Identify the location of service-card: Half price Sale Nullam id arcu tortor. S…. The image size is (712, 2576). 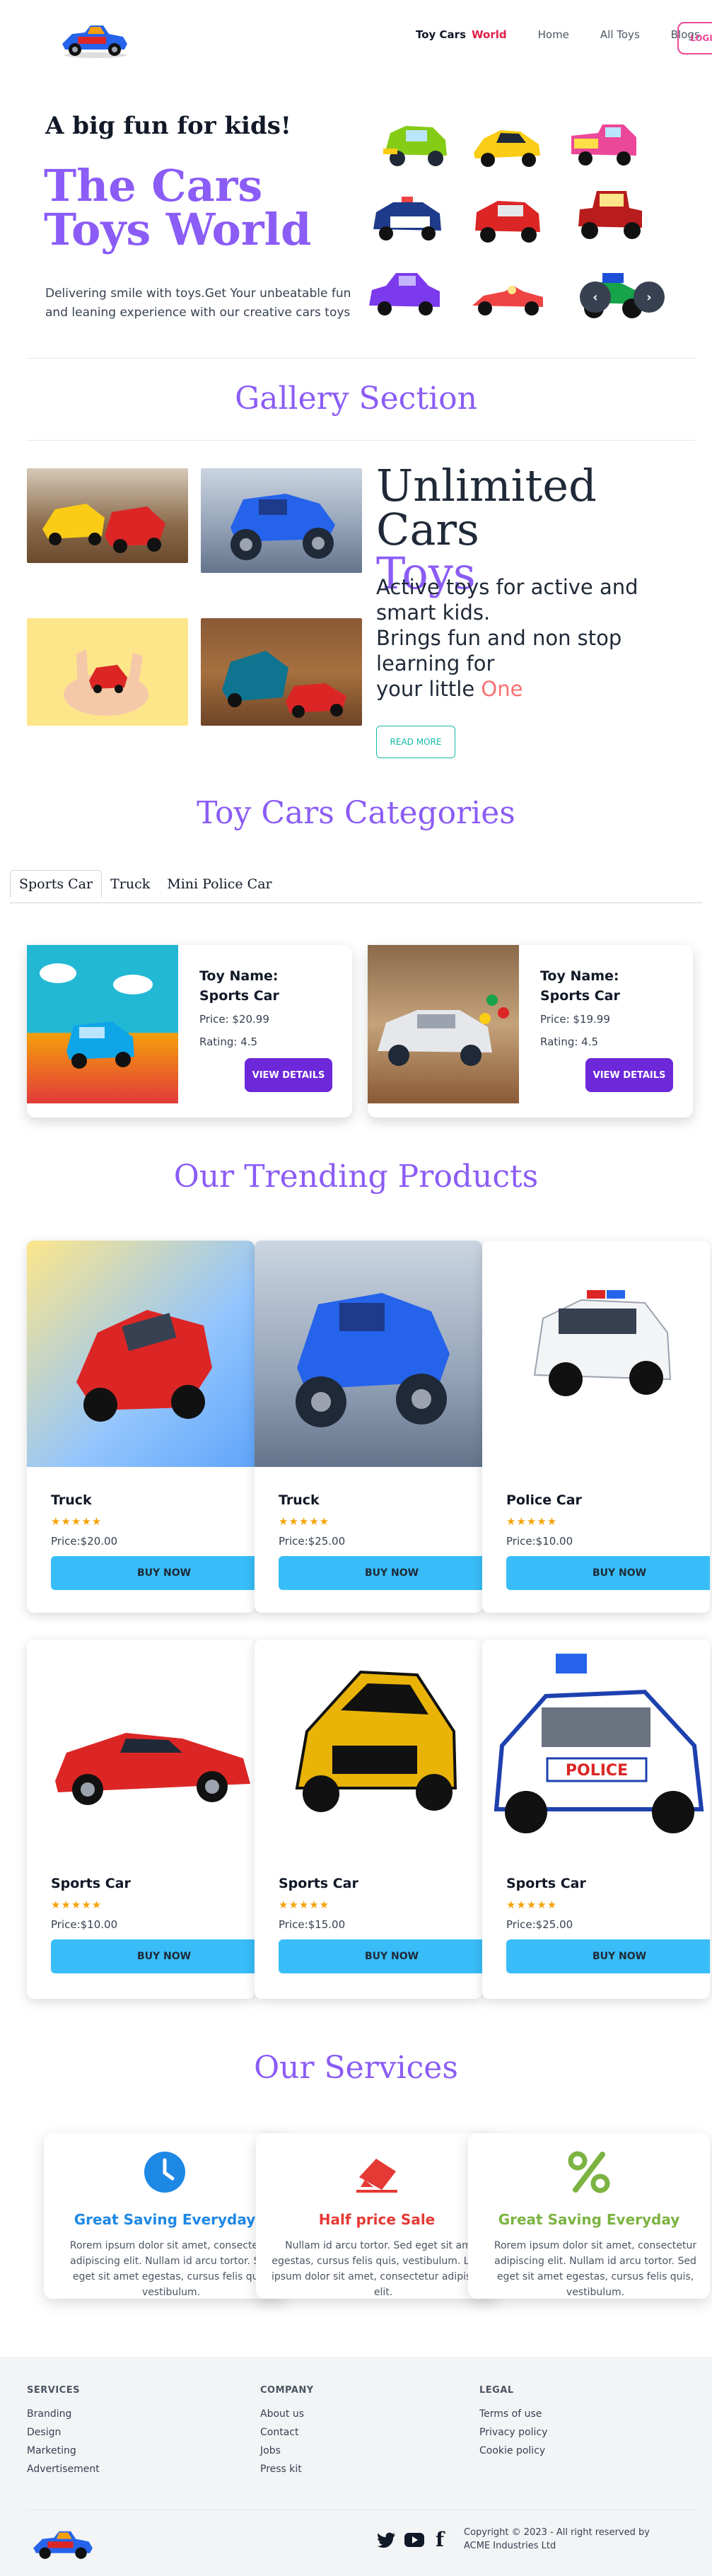
(377, 2216).